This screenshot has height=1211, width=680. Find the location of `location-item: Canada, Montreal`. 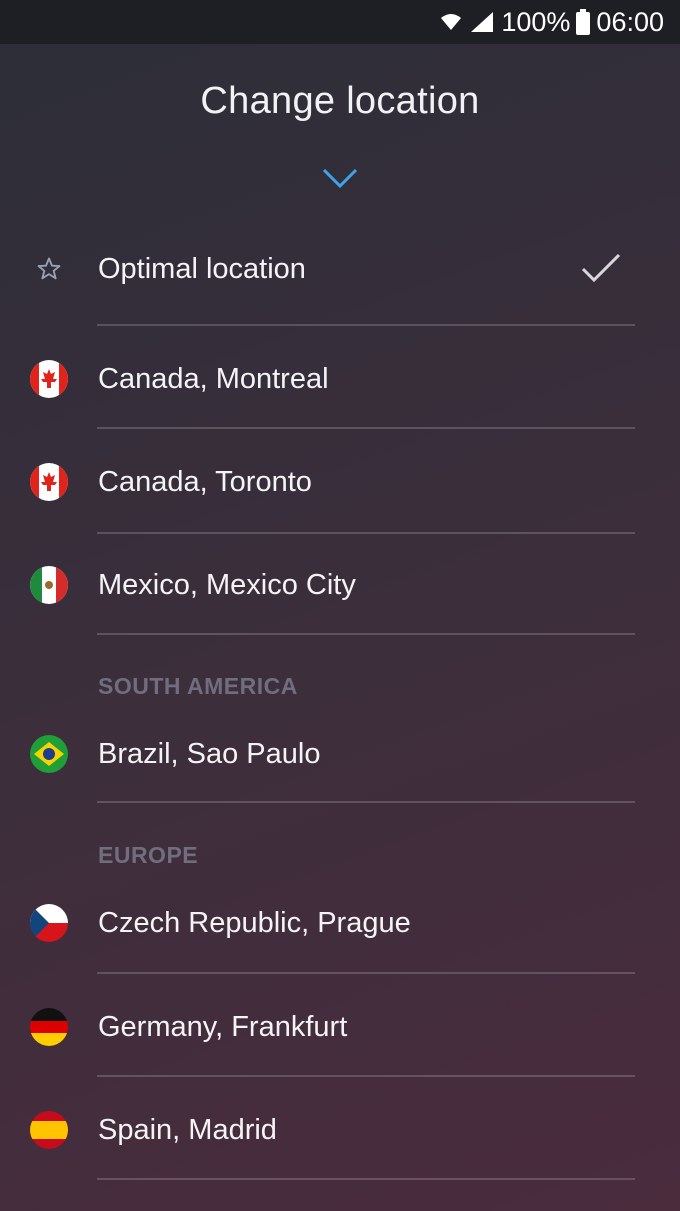

location-item: Canada, Montreal is located at coordinates (340, 379).